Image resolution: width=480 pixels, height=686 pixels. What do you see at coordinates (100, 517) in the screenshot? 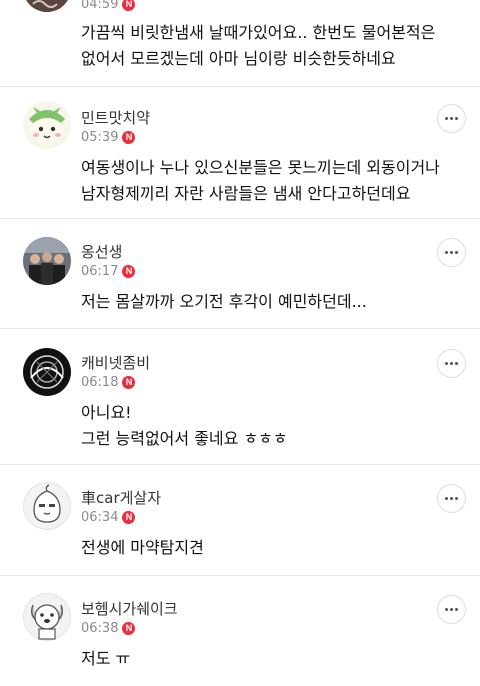
I see `comment-time: 06:34` at bounding box center [100, 517].